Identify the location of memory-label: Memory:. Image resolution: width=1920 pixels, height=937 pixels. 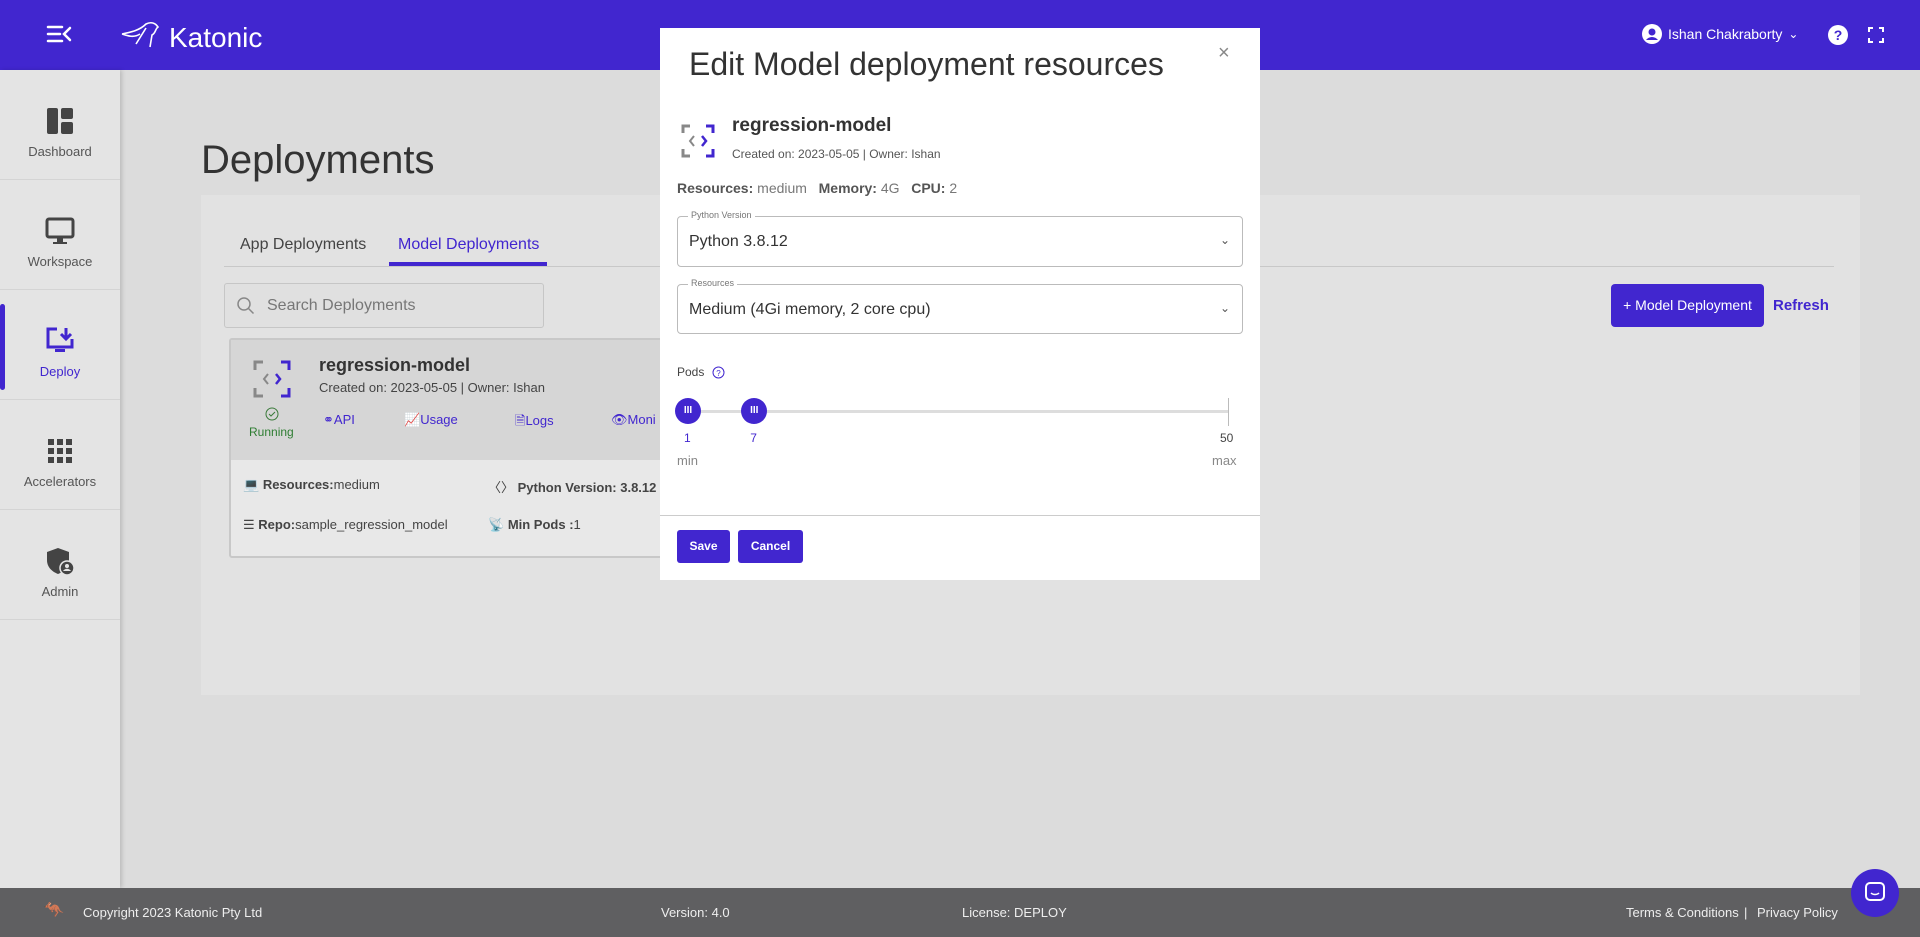
(847, 188).